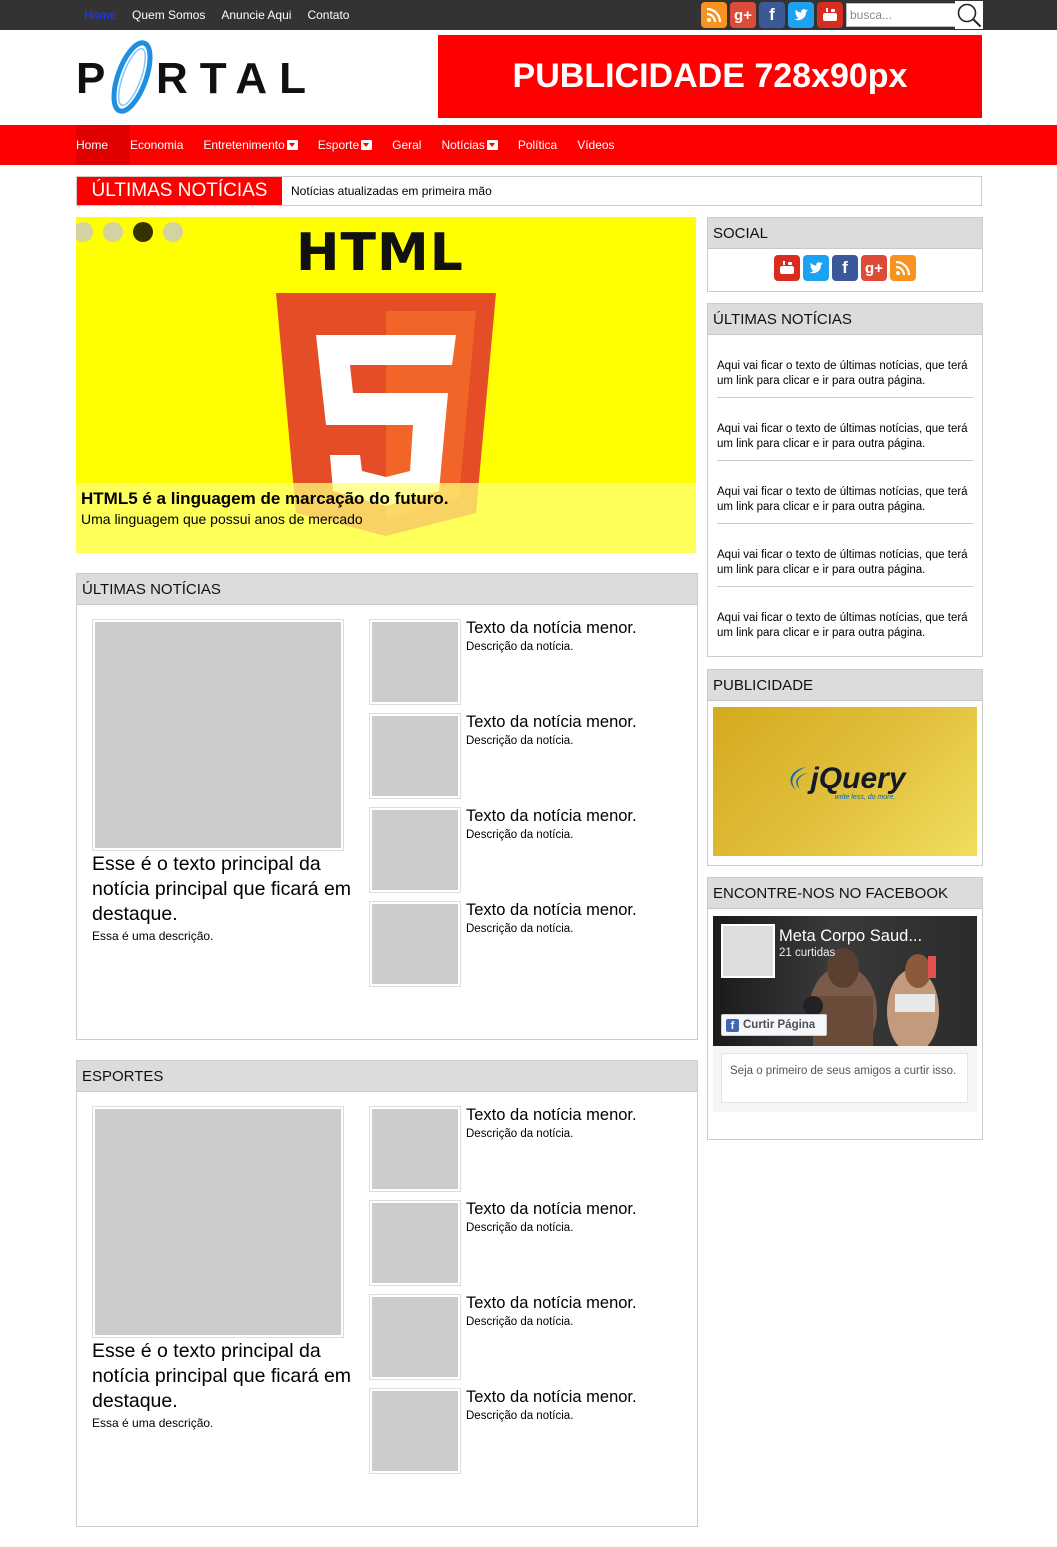 This screenshot has width=1057, height=1547. What do you see at coordinates (222, 519) in the screenshot?
I see `slide-caption-subtitle: Uma linguagem que possui anos de mercado` at bounding box center [222, 519].